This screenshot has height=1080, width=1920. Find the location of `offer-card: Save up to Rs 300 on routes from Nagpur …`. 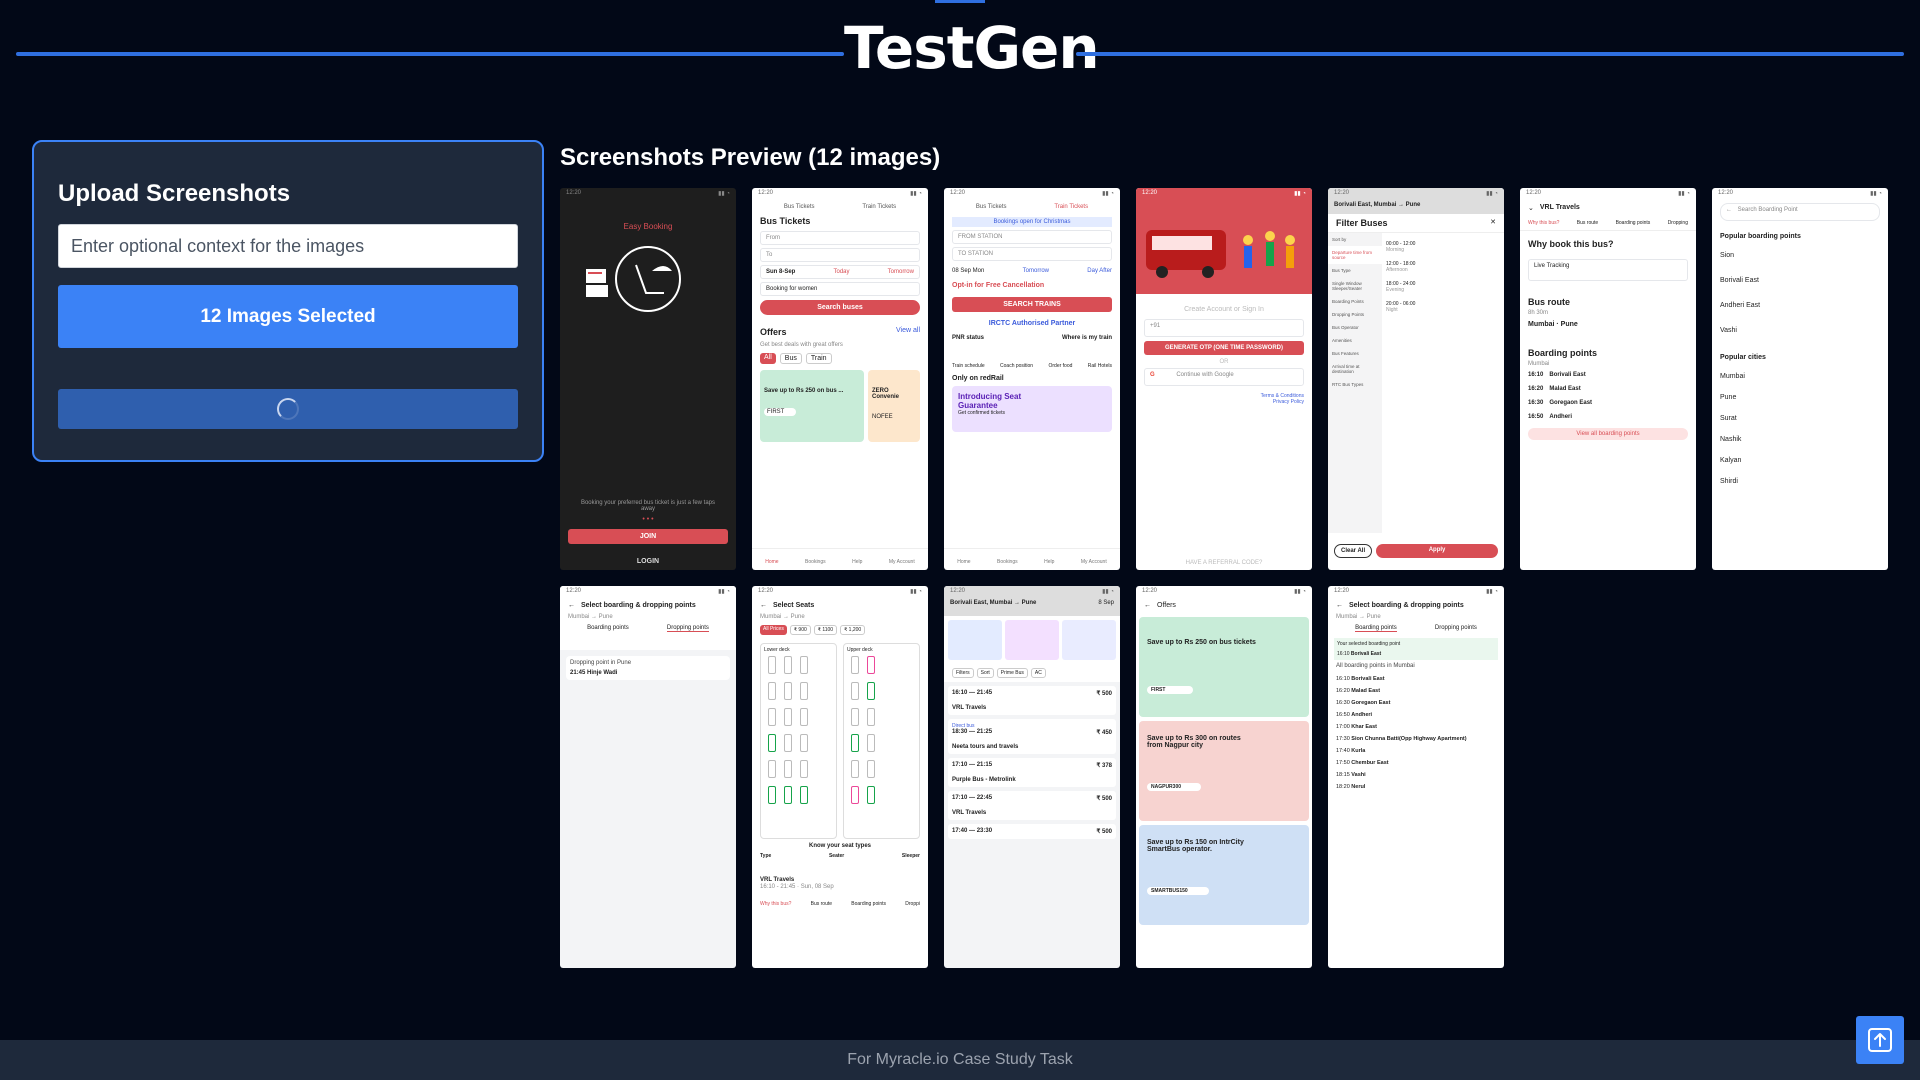

offer-card: Save up to Rs 300 on routes from Nagpur … is located at coordinates (1224, 771).